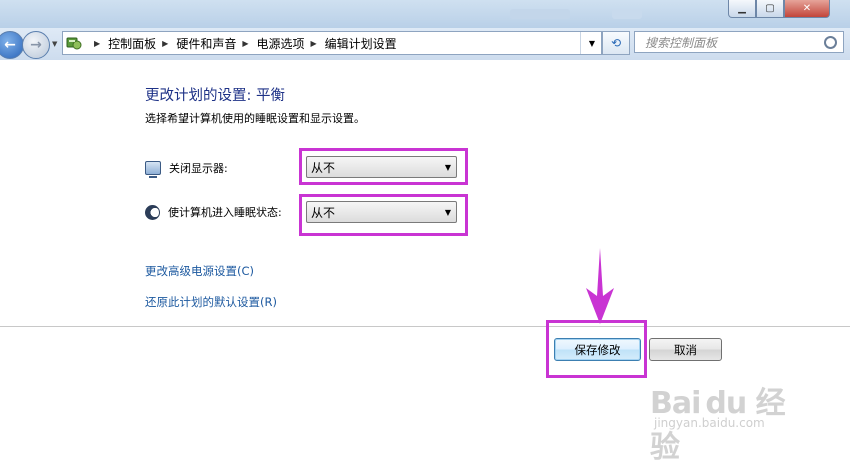  I want to click on search-input: 搜索控制面板, so click(739, 42).